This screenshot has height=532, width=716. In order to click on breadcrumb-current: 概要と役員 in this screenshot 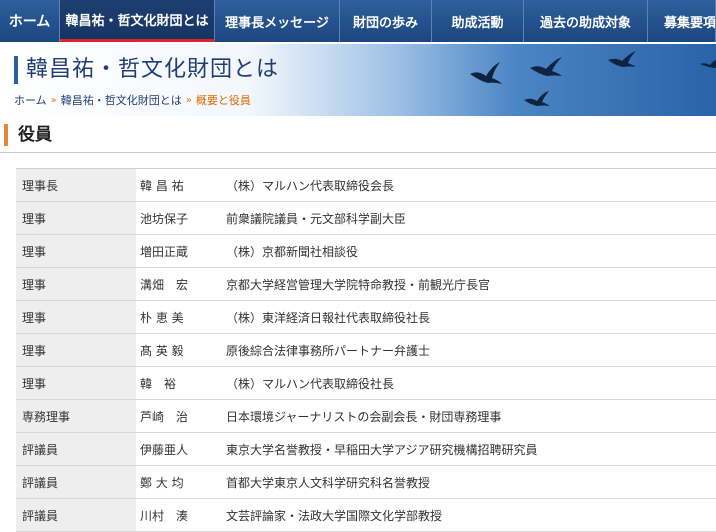, I will do `click(223, 100)`.